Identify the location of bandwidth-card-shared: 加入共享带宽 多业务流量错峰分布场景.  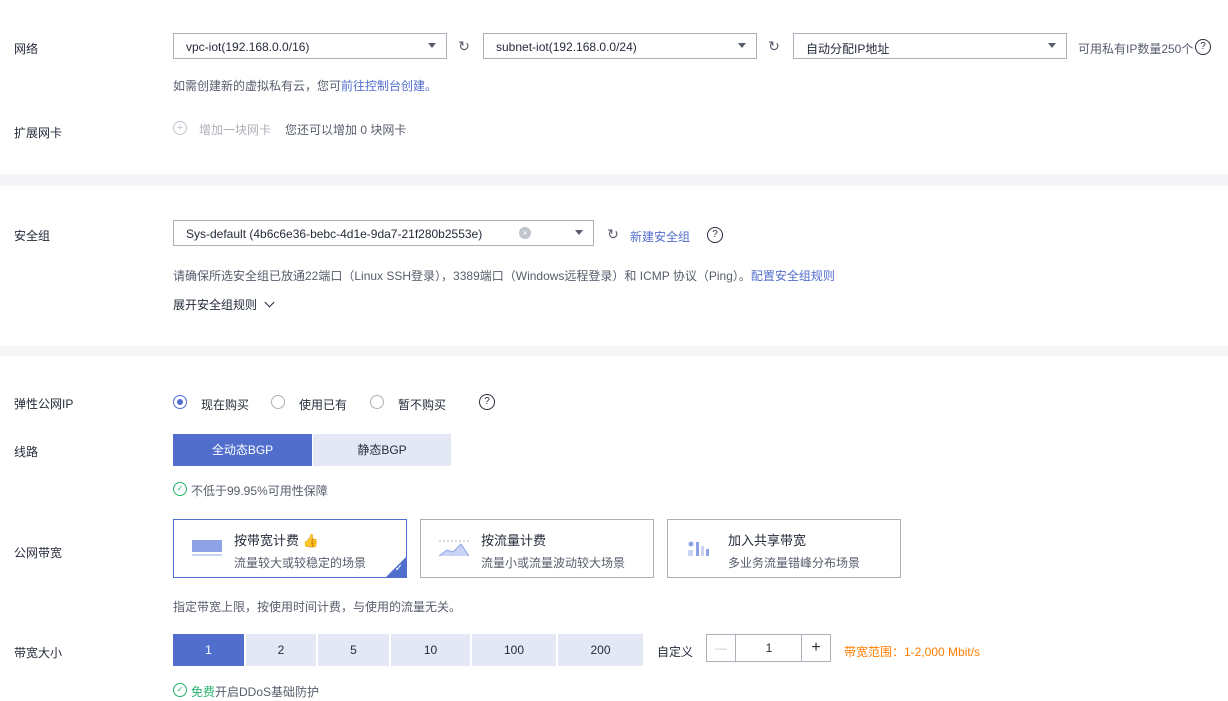
(784, 548).